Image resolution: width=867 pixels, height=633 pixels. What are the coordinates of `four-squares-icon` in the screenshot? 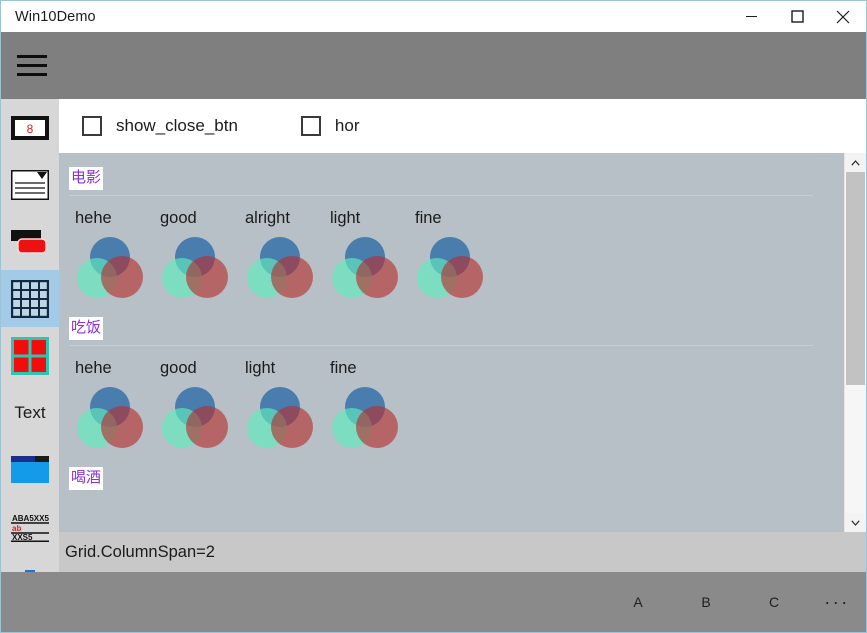 It's located at (30, 355).